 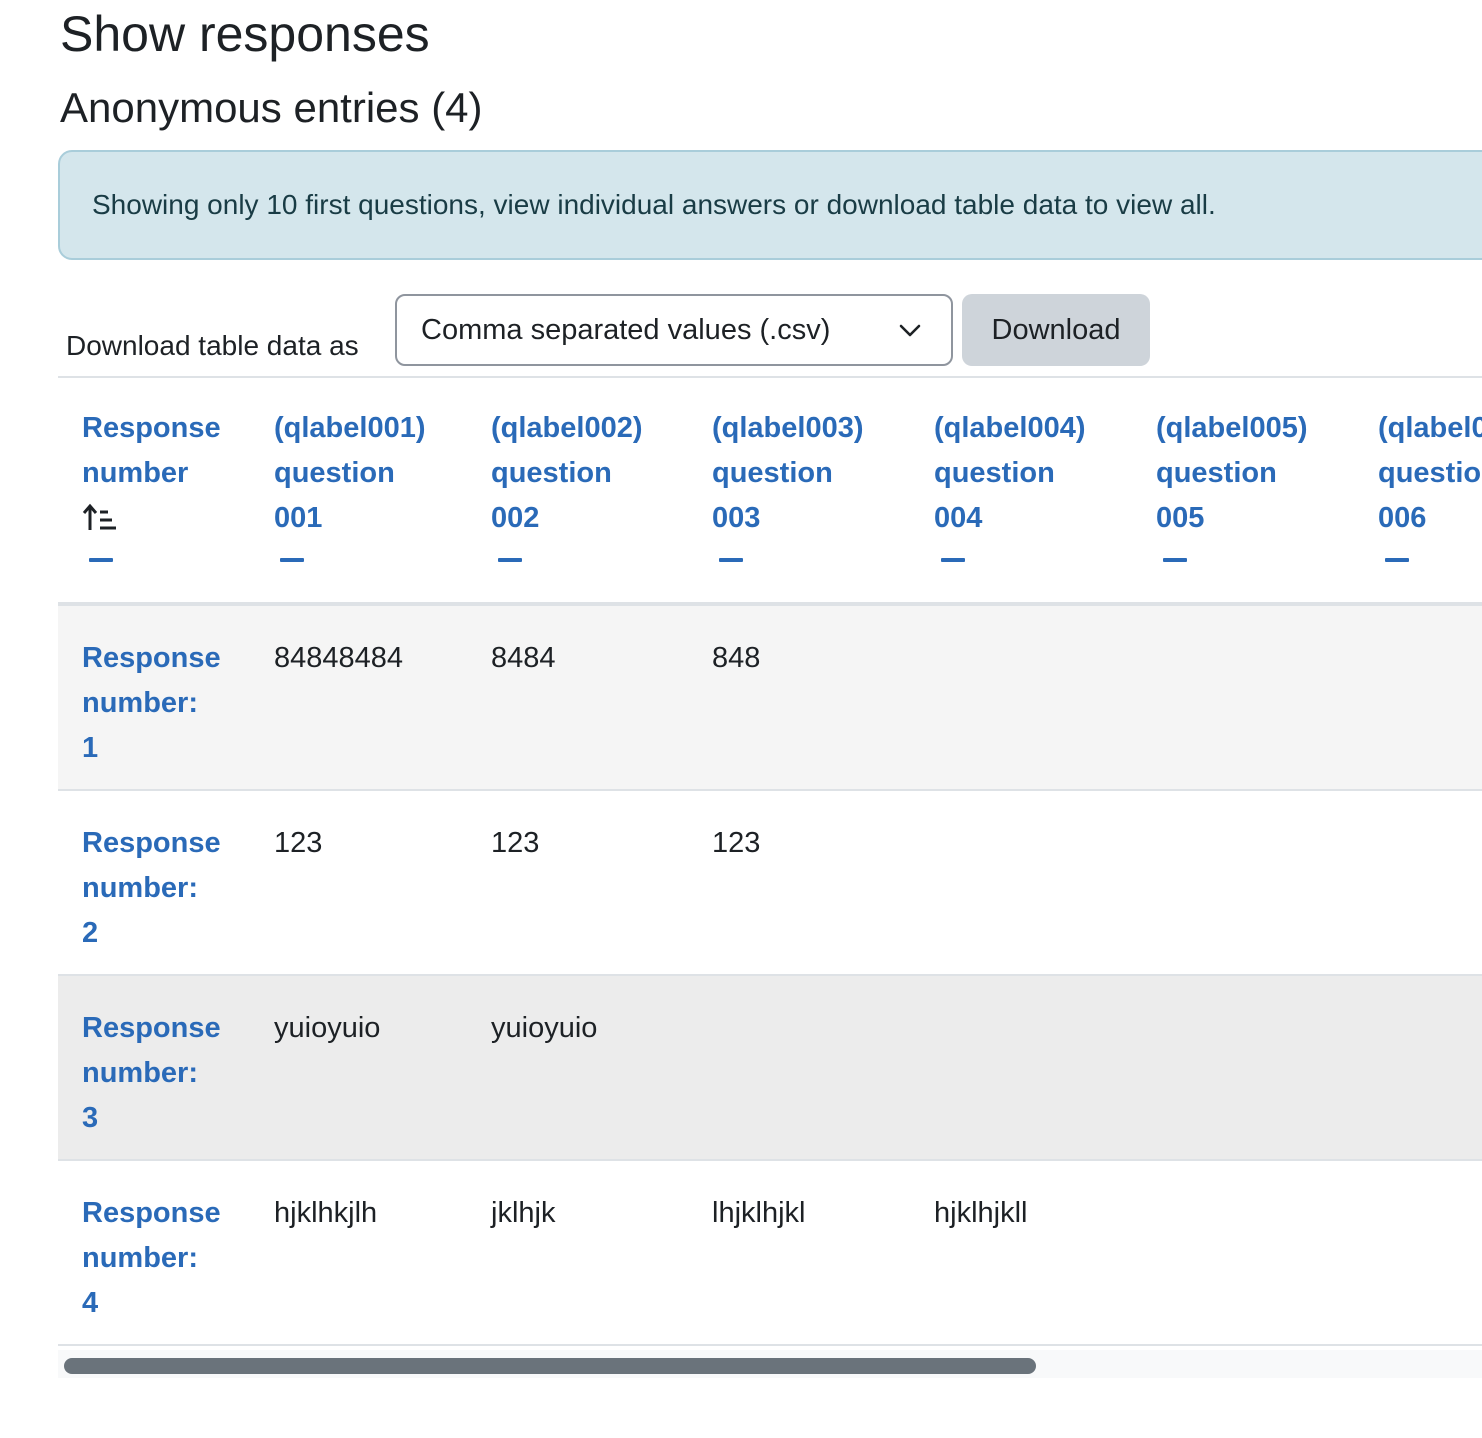 What do you see at coordinates (350, 428) in the screenshot?
I see `column-header-line: (qlabel001)` at bounding box center [350, 428].